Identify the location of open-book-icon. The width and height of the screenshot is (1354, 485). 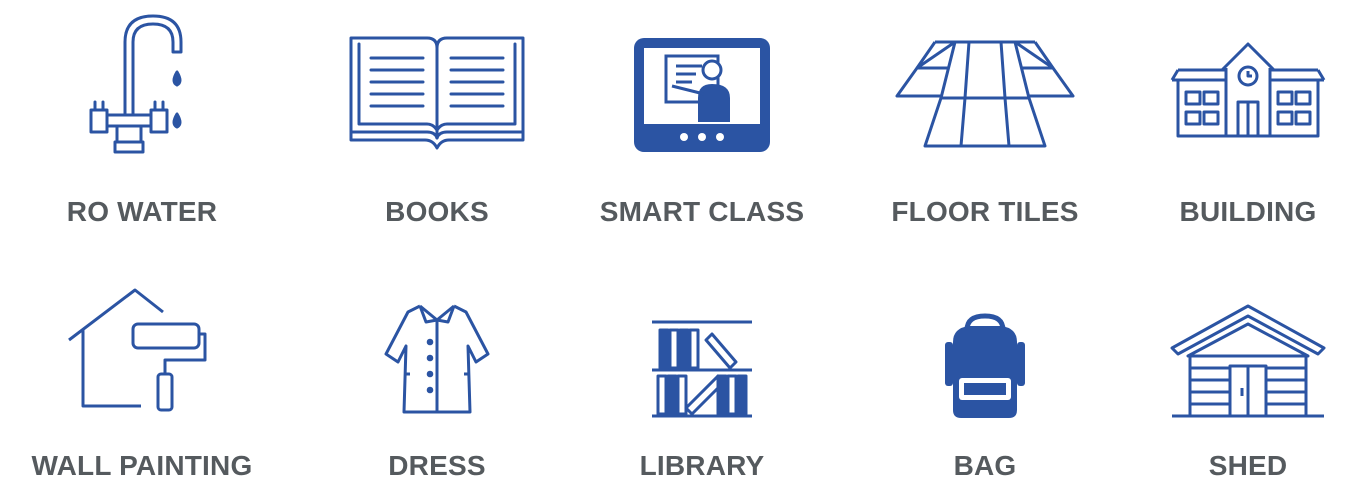
(437, 90).